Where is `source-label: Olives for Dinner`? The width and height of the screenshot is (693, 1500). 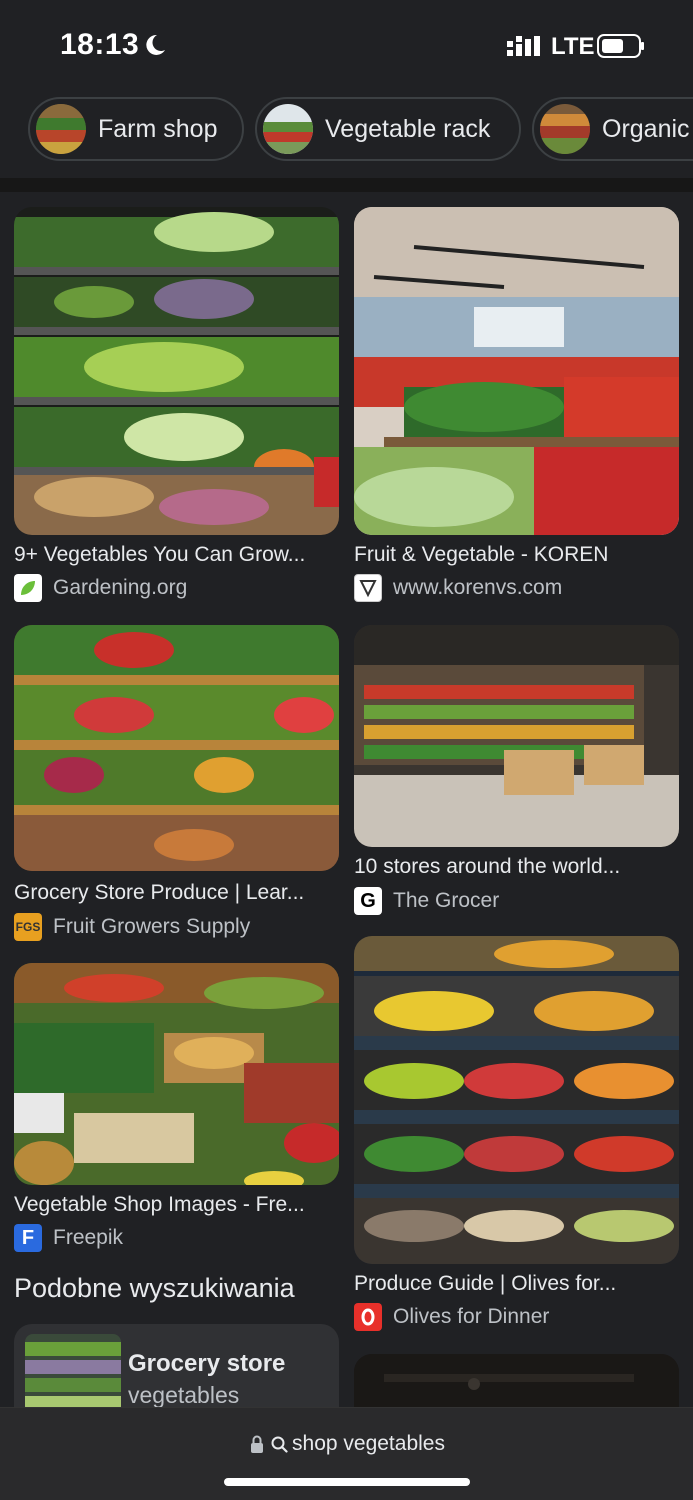 source-label: Olives for Dinner is located at coordinates (471, 1316).